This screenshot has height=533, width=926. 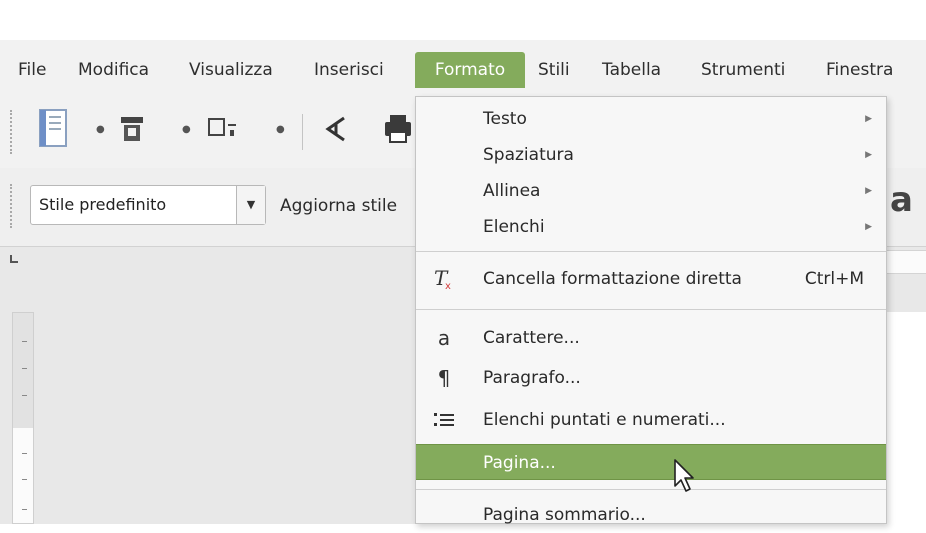 What do you see at coordinates (338, 206) in the screenshot?
I see `update-style-button: Aggiorna stile` at bounding box center [338, 206].